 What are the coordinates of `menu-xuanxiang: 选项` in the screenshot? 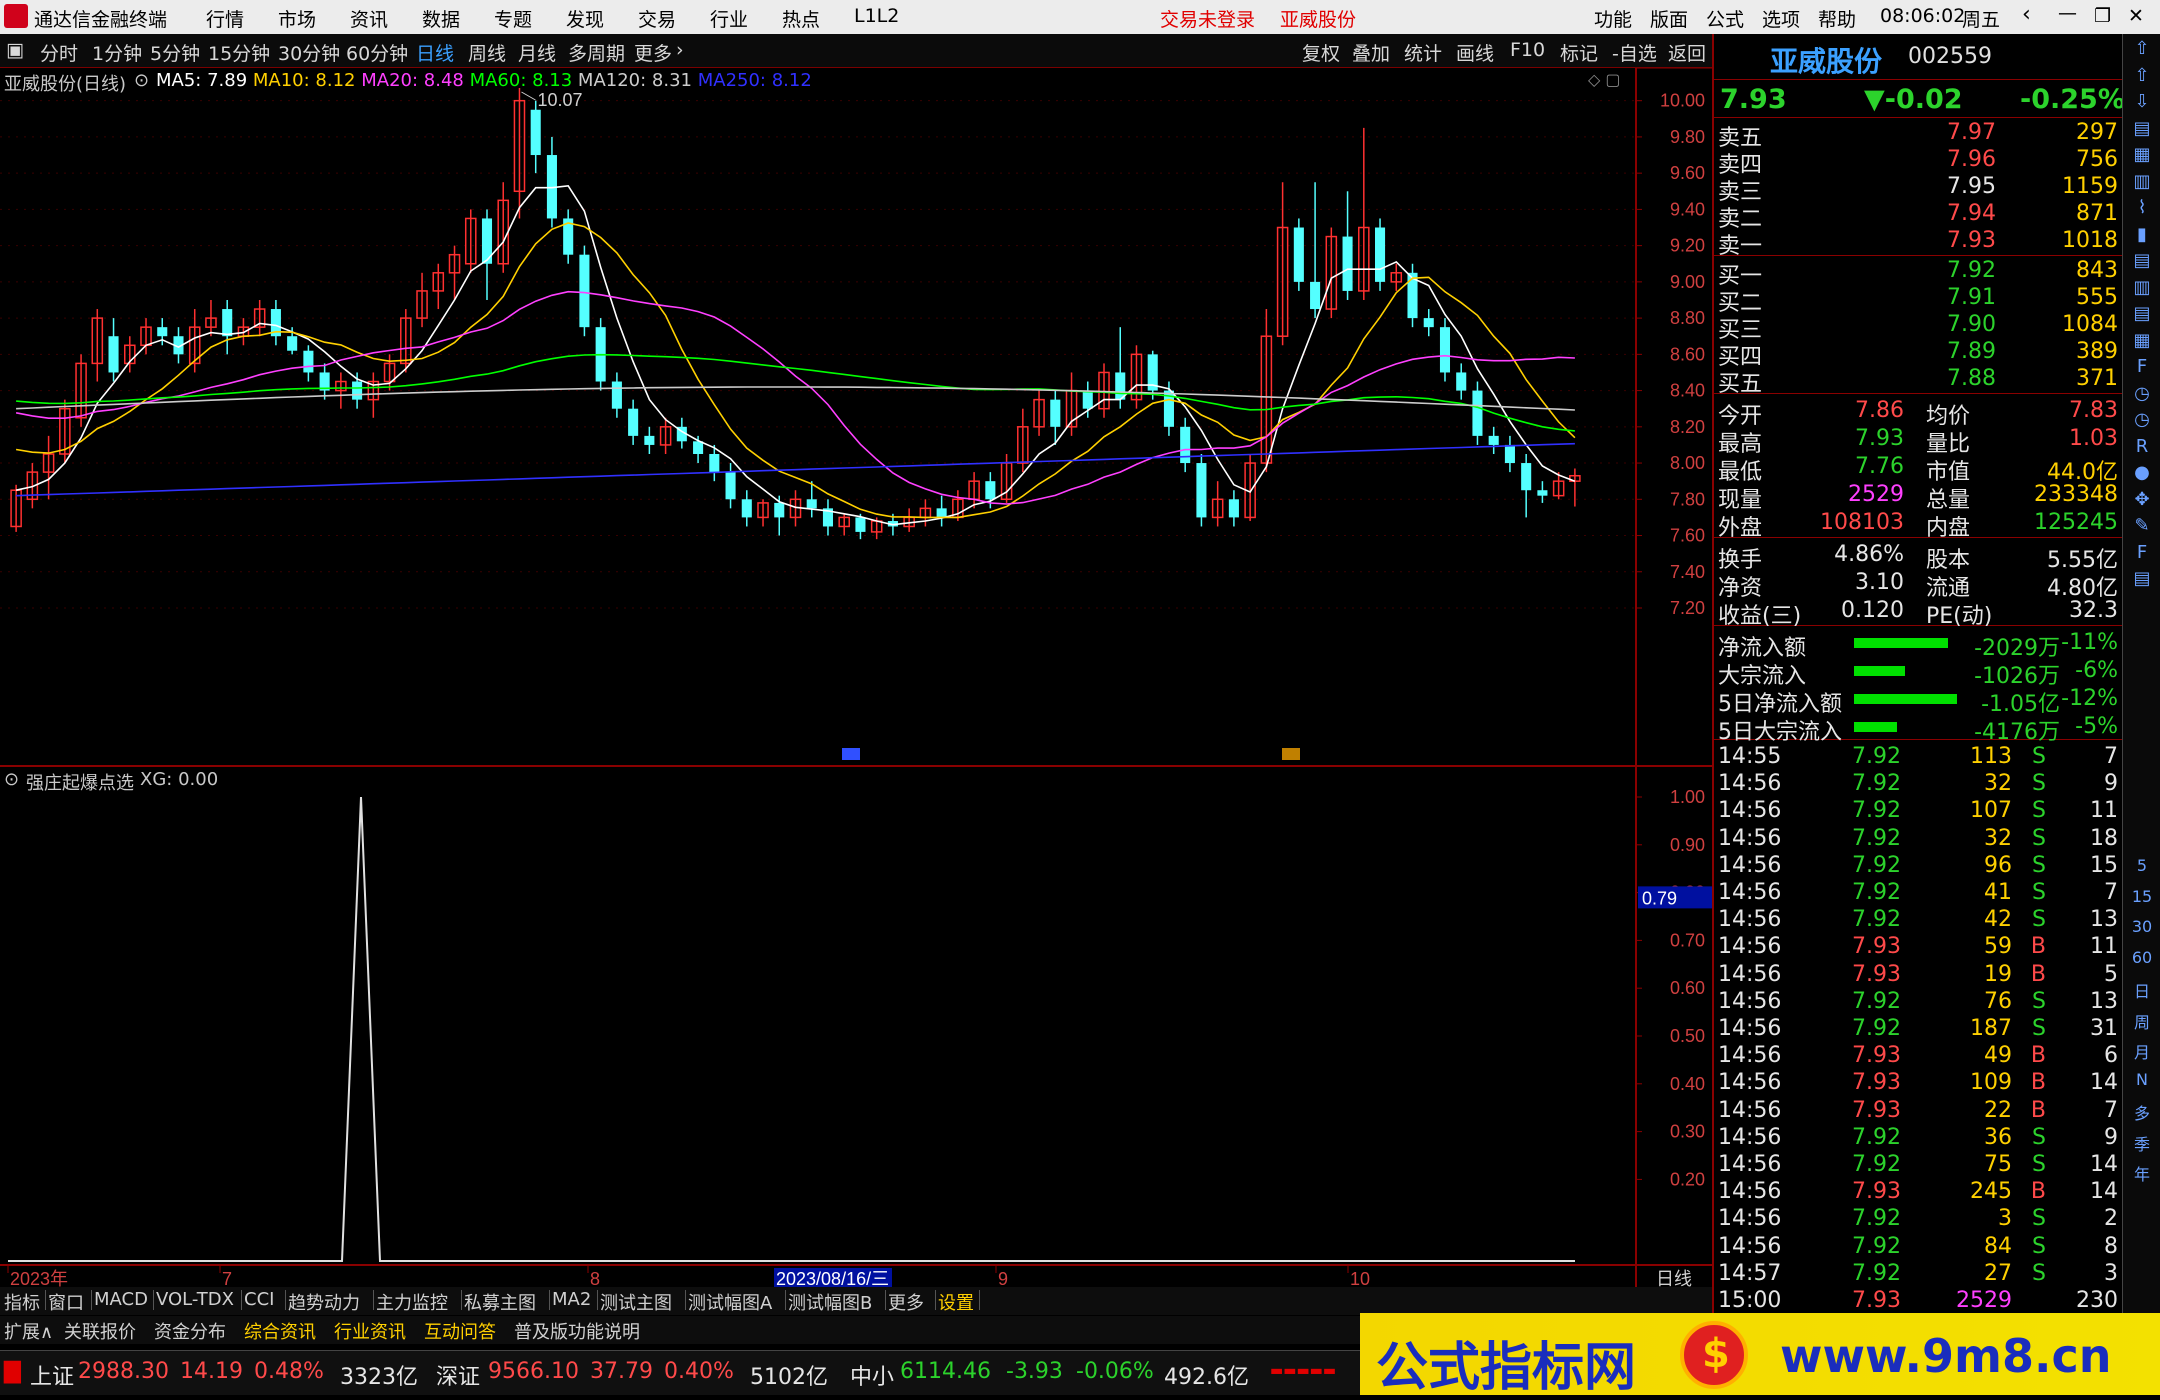 It's located at (1781, 18).